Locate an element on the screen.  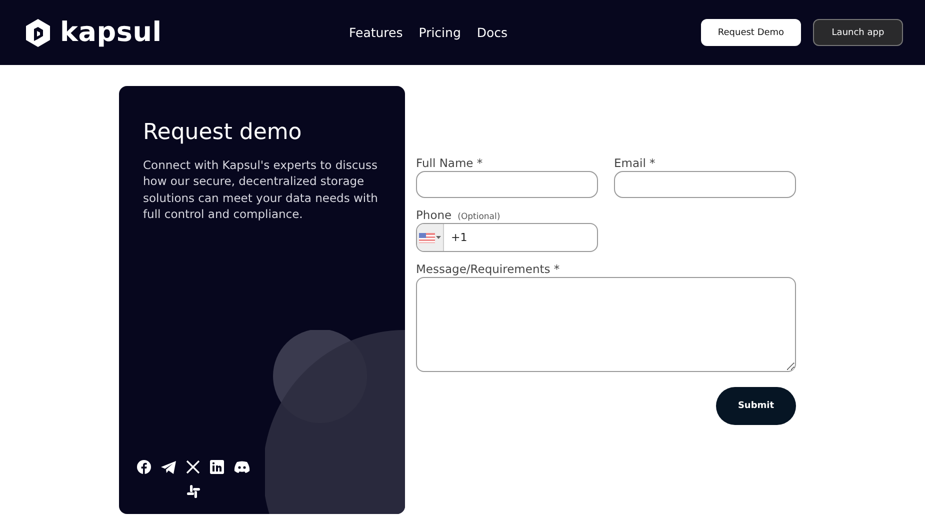
optional-hint: (Optional) is located at coordinates (479, 217).